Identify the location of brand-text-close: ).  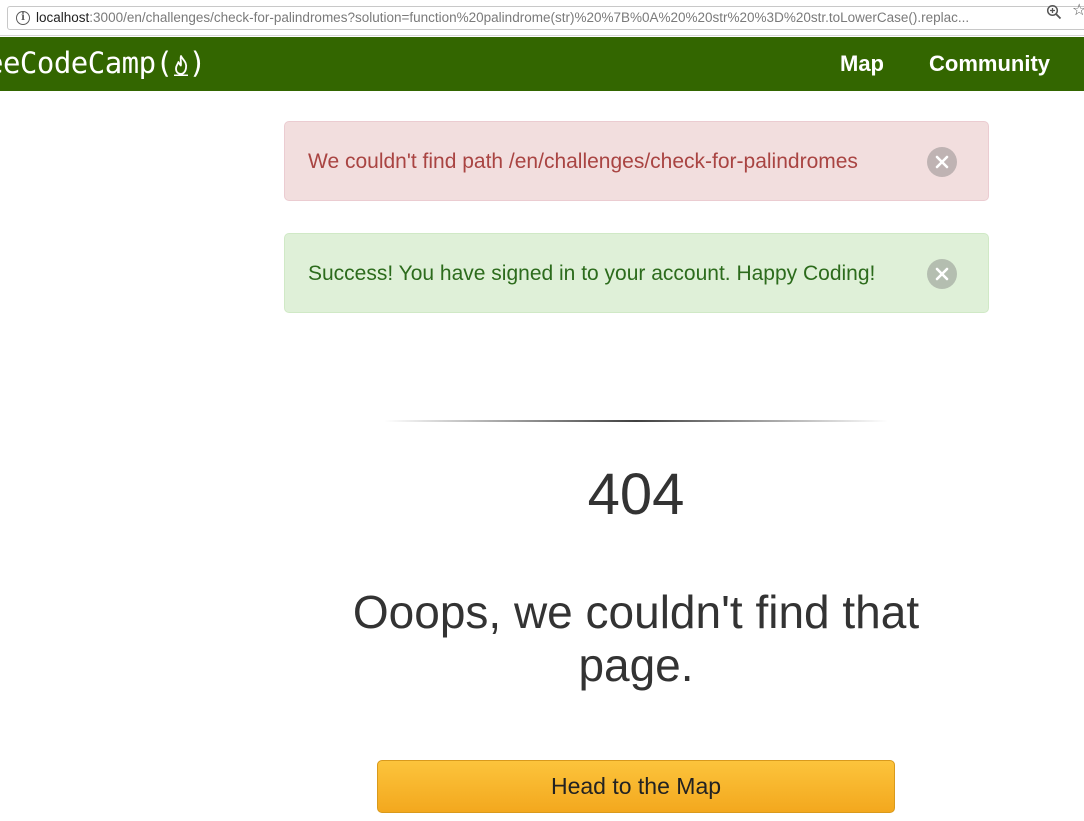
(197, 63).